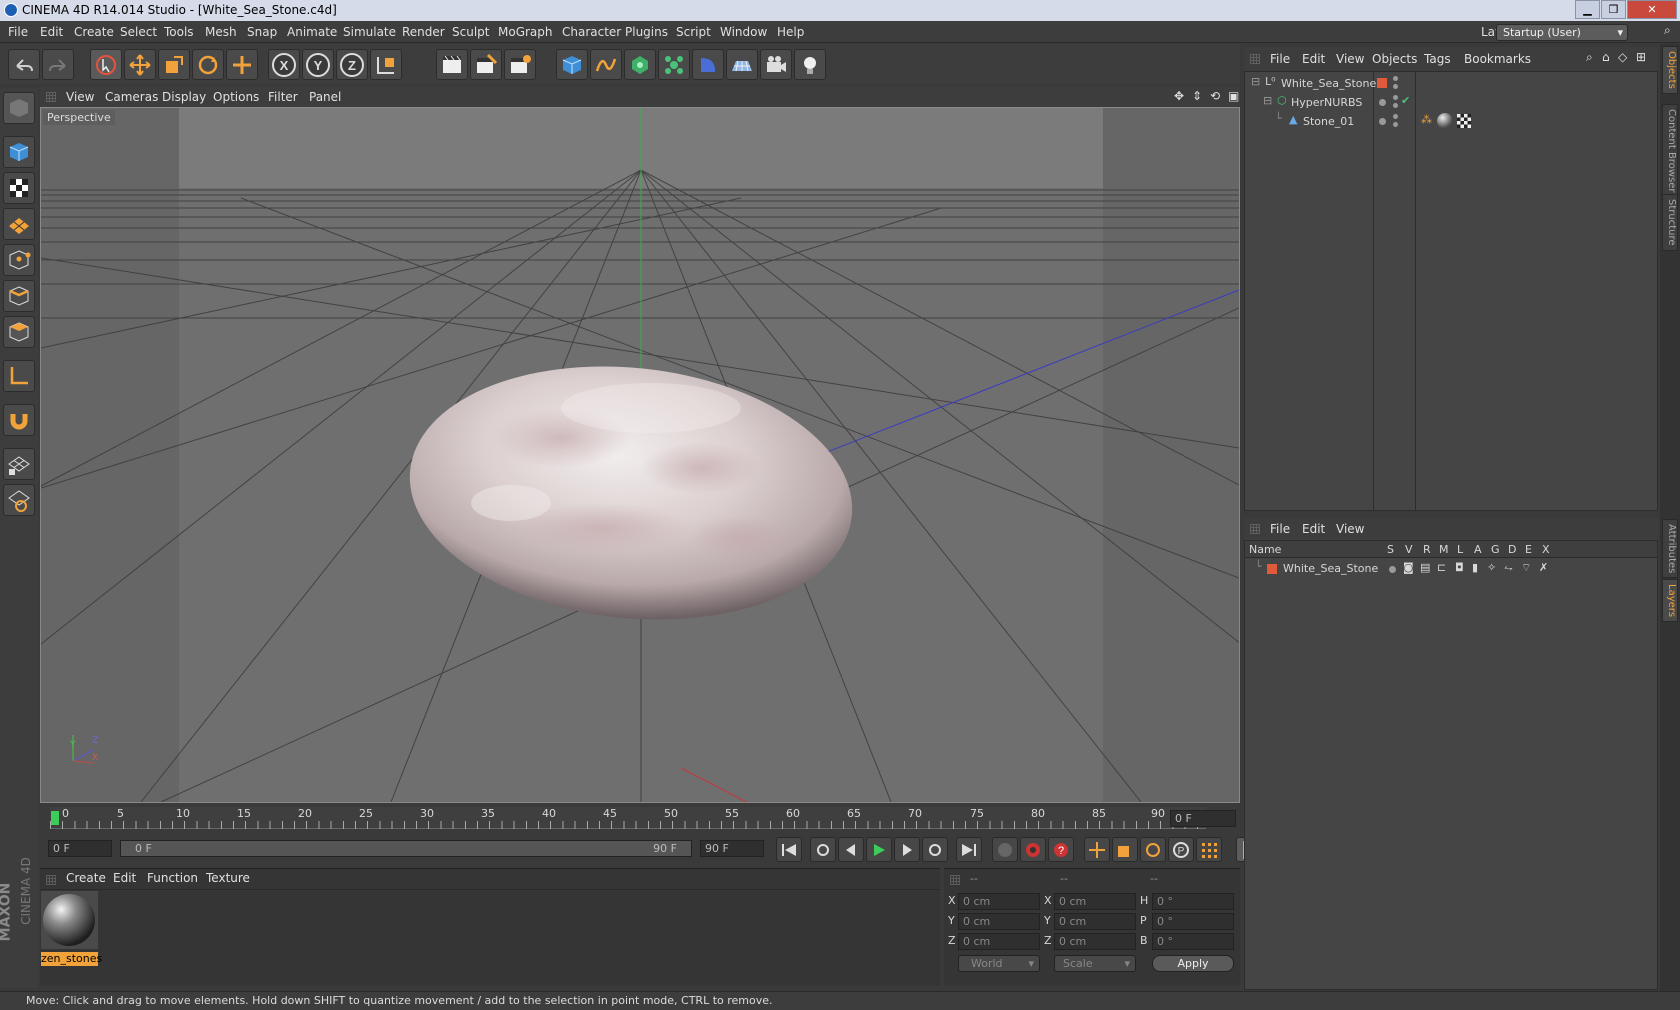 The width and height of the screenshot is (1680, 1010). I want to click on layer-col-expressions: E, so click(1528, 549).